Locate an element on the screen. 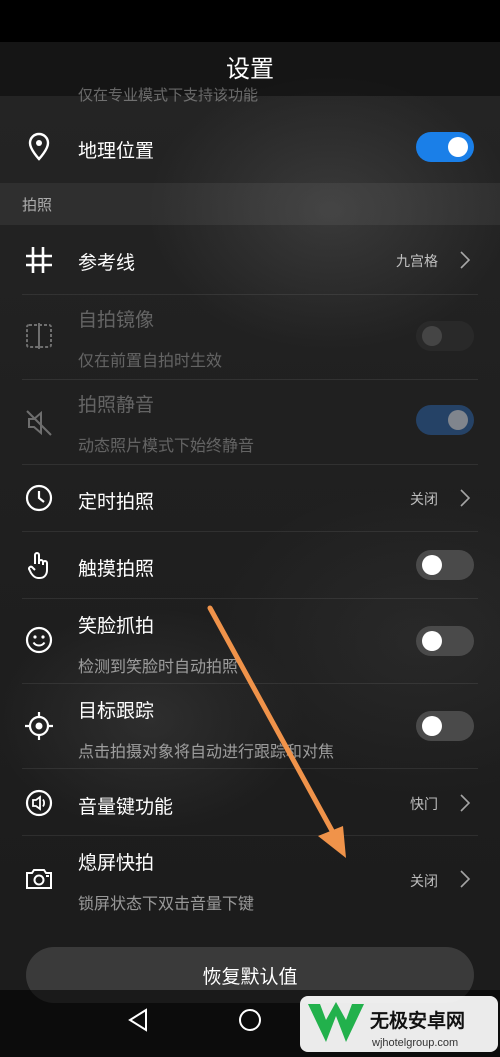 This screenshot has height=1057, width=500. setting-label: 触摸拍照 is located at coordinates (116, 569).